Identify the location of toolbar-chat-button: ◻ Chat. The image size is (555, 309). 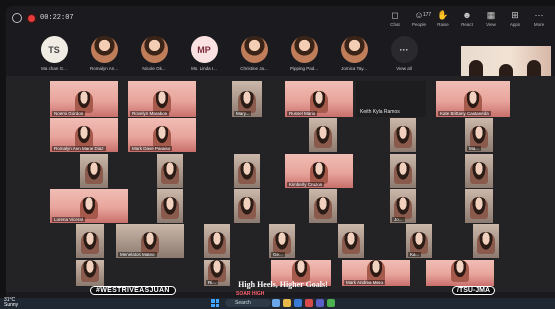
(395, 19).